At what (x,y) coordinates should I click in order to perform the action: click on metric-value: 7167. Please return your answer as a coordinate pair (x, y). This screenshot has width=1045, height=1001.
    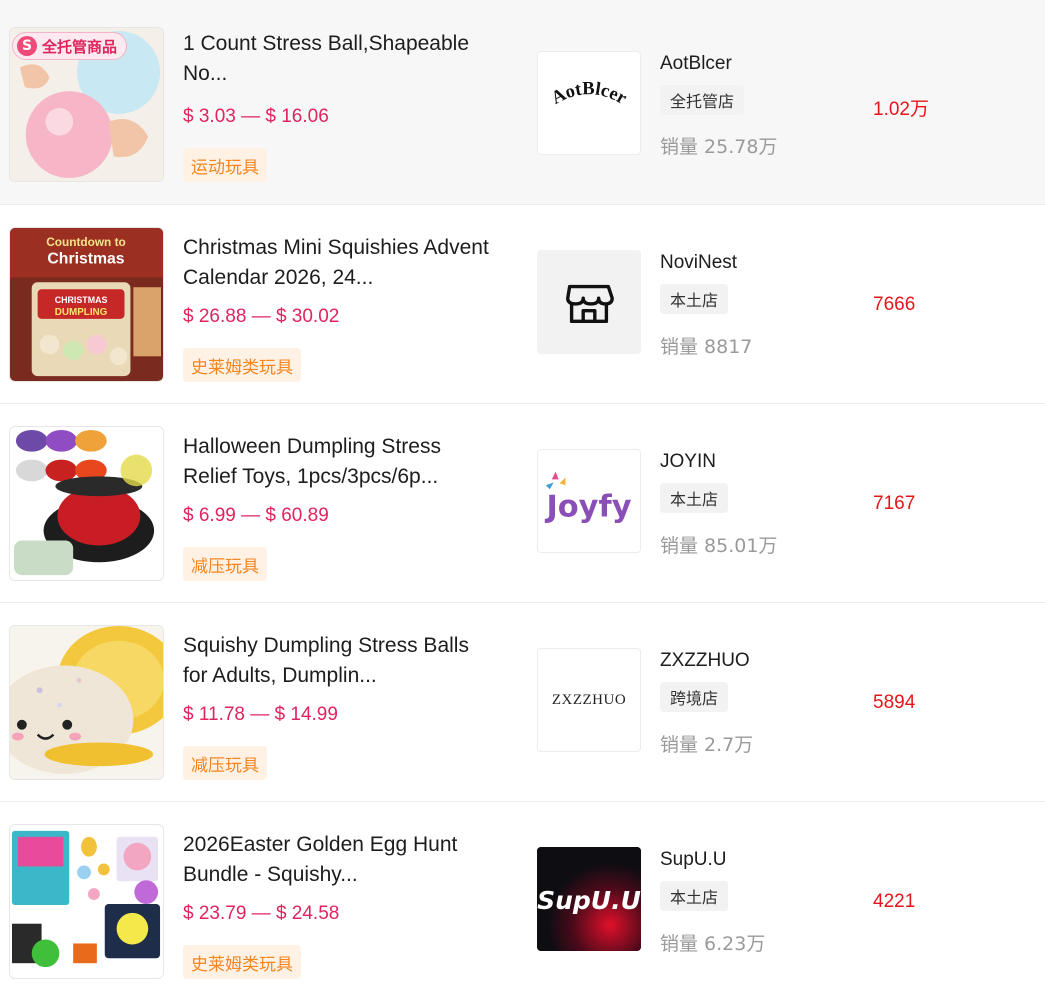
    Looking at the image, I should click on (894, 503).